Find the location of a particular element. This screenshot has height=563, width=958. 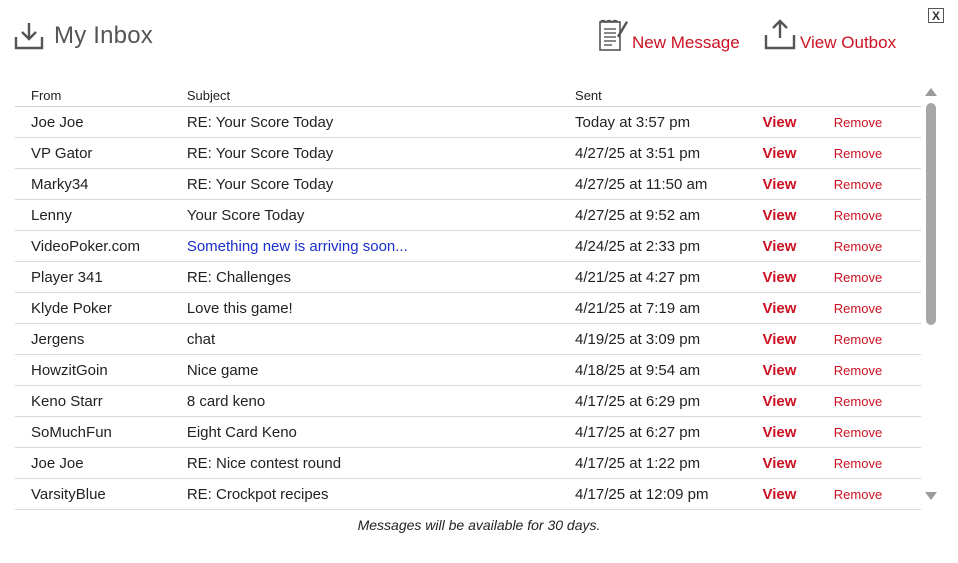

message-sent: 4/17/25 at 1:22 pm is located at coordinates (669, 463).